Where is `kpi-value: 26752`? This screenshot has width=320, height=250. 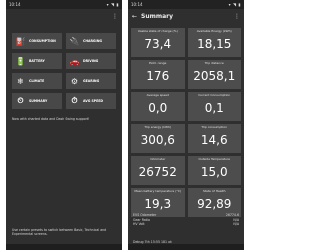
kpi-value: 26752 is located at coordinates (157, 172).